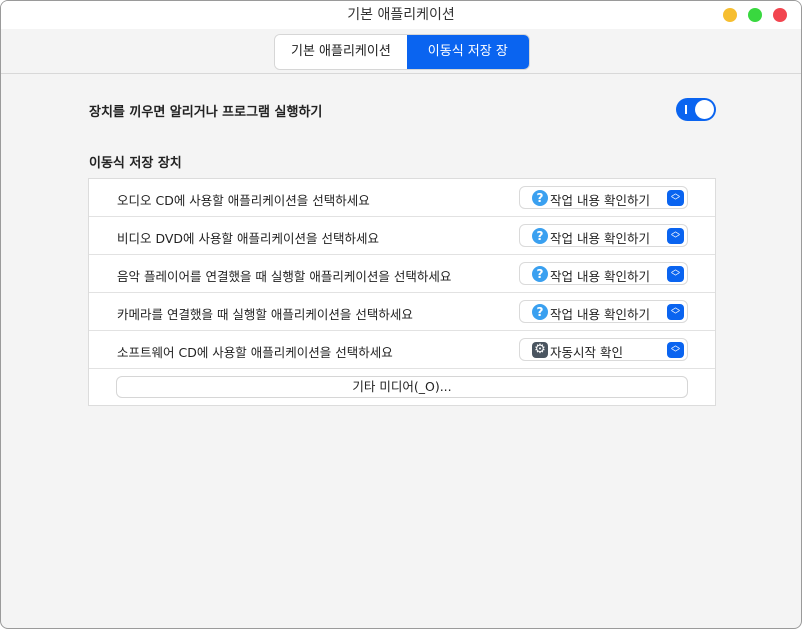  What do you see at coordinates (402, 236) in the screenshot?
I see `list-item: 비디오 DVD에 사용할 애플리케이션을 선택하세요 ? 작업 내용 확인하기 ︿ ﹀` at bounding box center [402, 236].